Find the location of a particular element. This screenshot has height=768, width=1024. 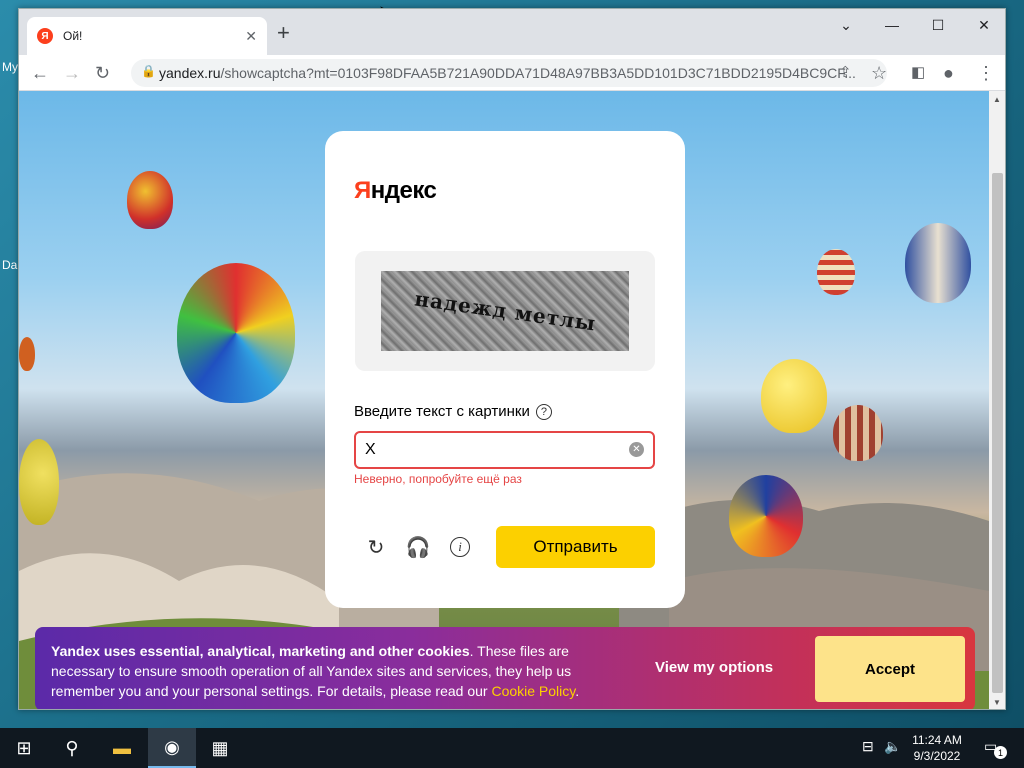

clear-input-icon: ✕ is located at coordinates (636, 449).